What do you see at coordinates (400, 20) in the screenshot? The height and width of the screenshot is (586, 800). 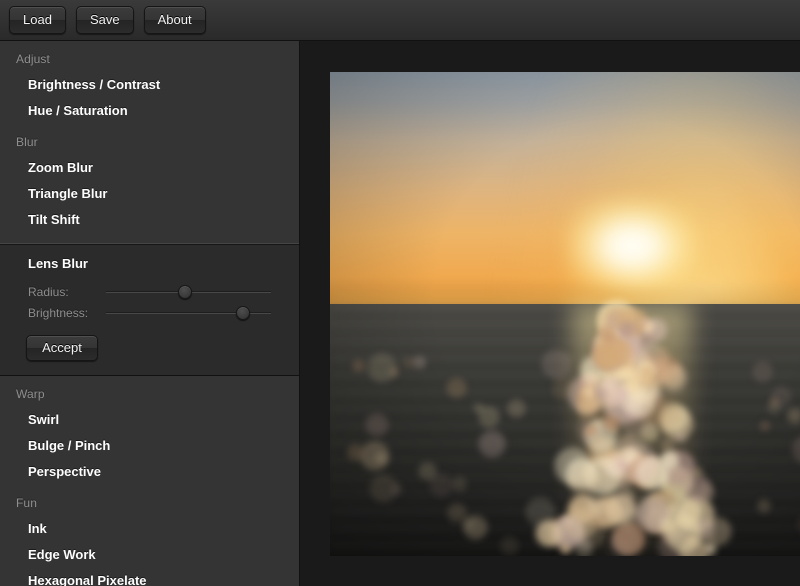 I see `toolbar: Load Save About` at bounding box center [400, 20].